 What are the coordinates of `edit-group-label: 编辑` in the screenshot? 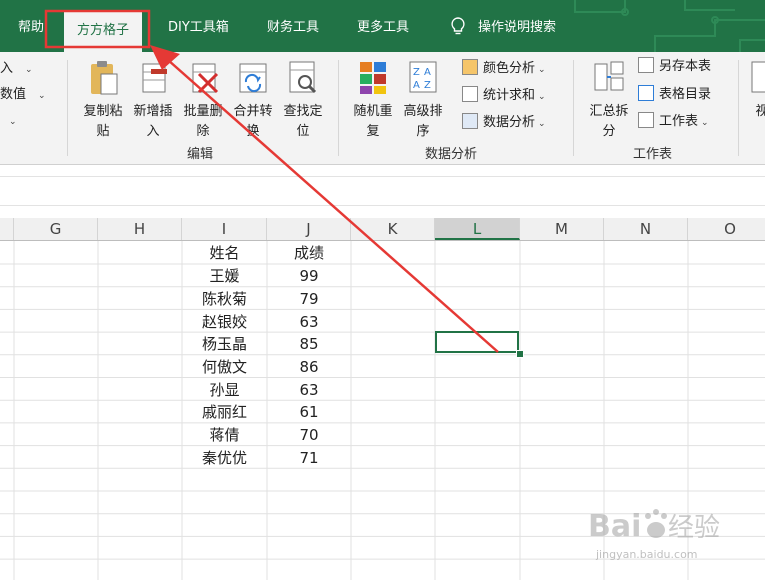 It's located at (200, 154).